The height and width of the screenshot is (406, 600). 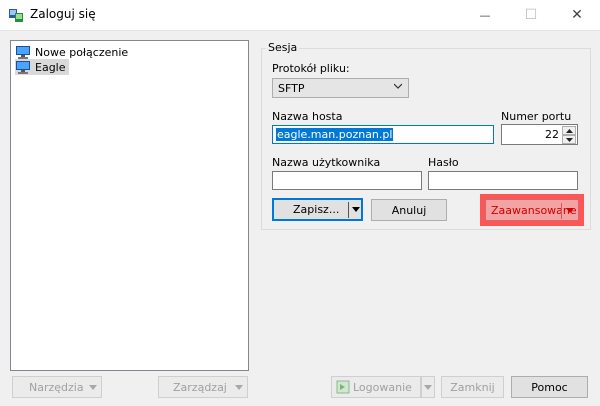 I want to click on host-input: eagle.man.poznan.pl, so click(x=383, y=134).